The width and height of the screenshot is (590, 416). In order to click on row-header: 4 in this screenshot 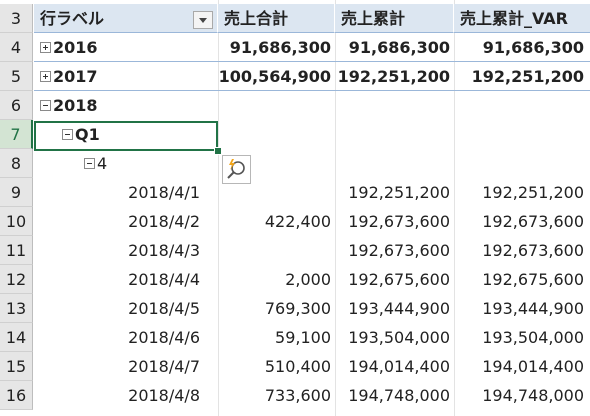, I will do `click(16, 47)`.